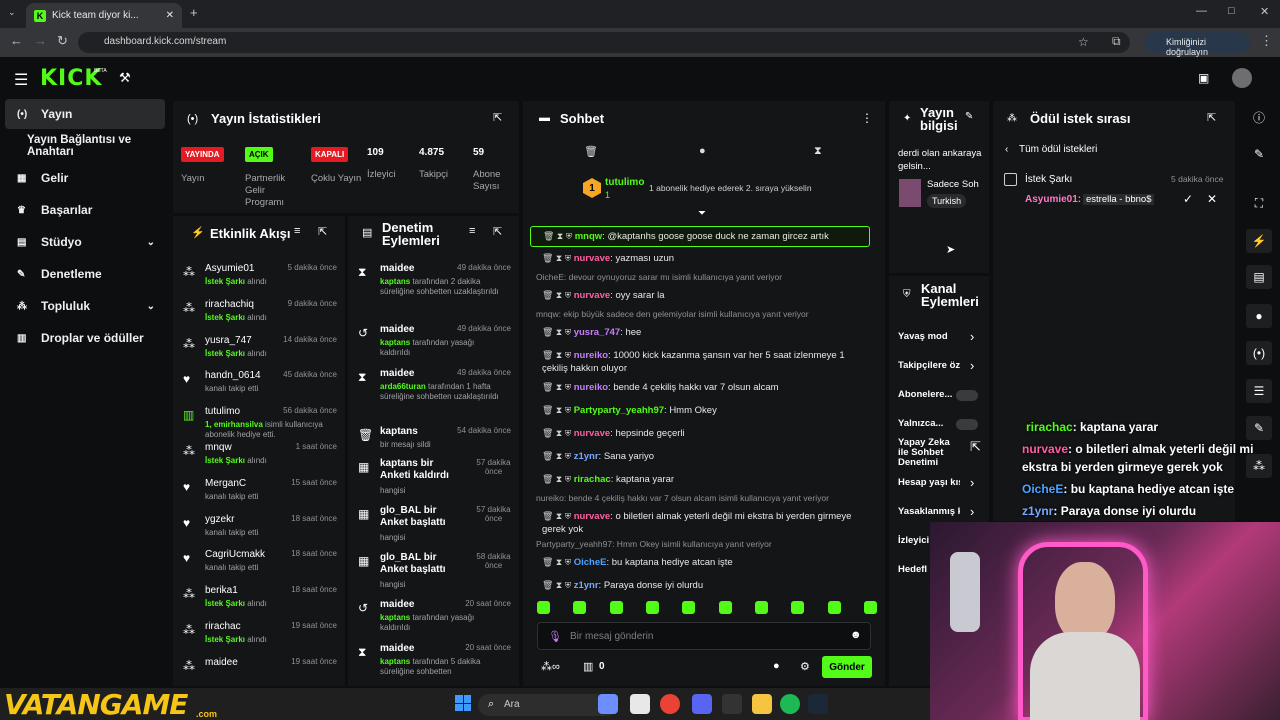 The image size is (1280, 720). Describe the element at coordinates (1116, 41) in the screenshot. I see `extensions-icon: ⧉` at that location.